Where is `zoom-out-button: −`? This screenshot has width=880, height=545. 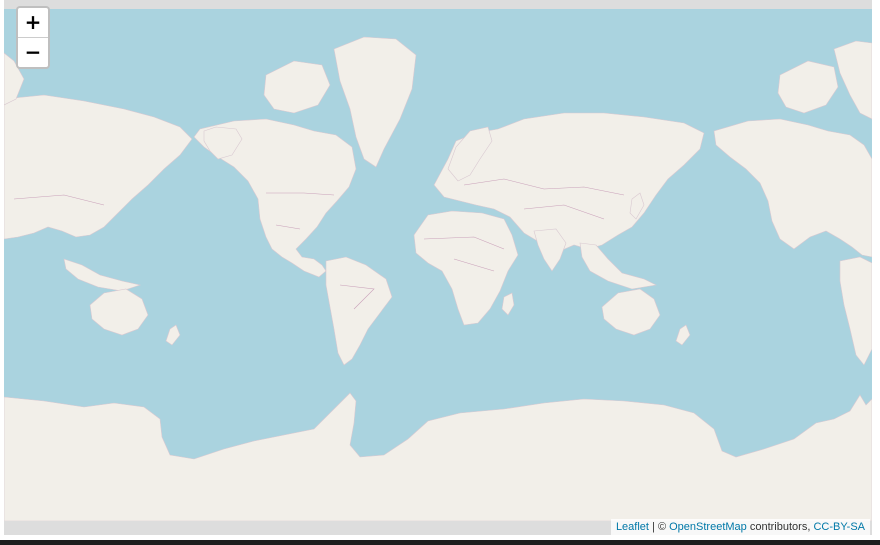 zoom-out-button: − is located at coordinates (33, 52).